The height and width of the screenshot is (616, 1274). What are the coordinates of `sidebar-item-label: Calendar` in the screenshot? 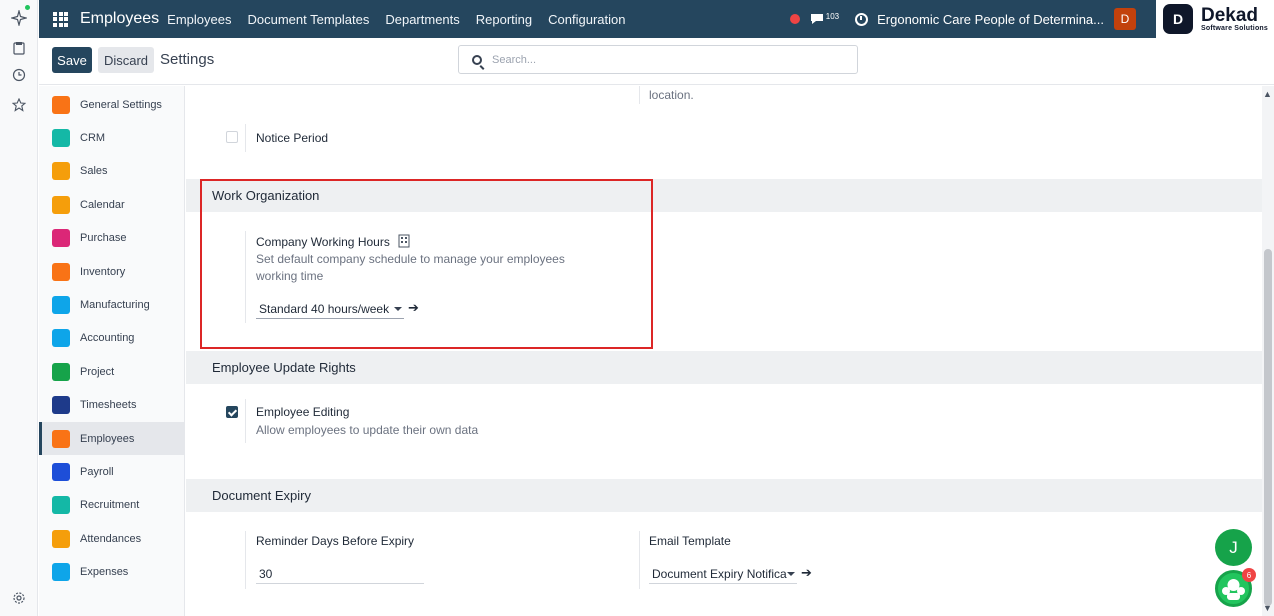 It's located at (102, 204).